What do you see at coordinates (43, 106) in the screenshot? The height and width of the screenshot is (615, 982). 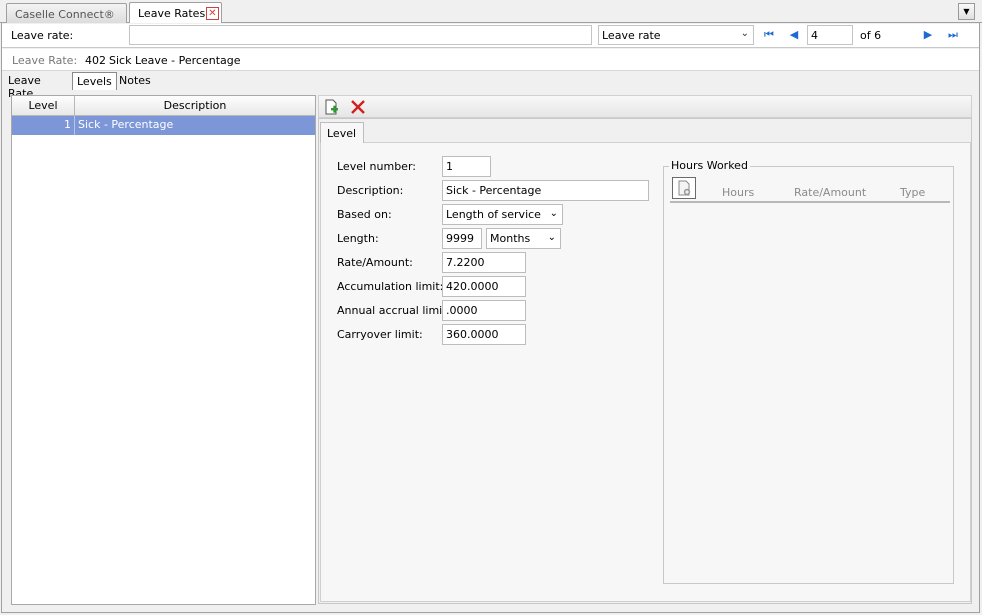 I see `column-header-level: Level` at bounding box center [43, 106].